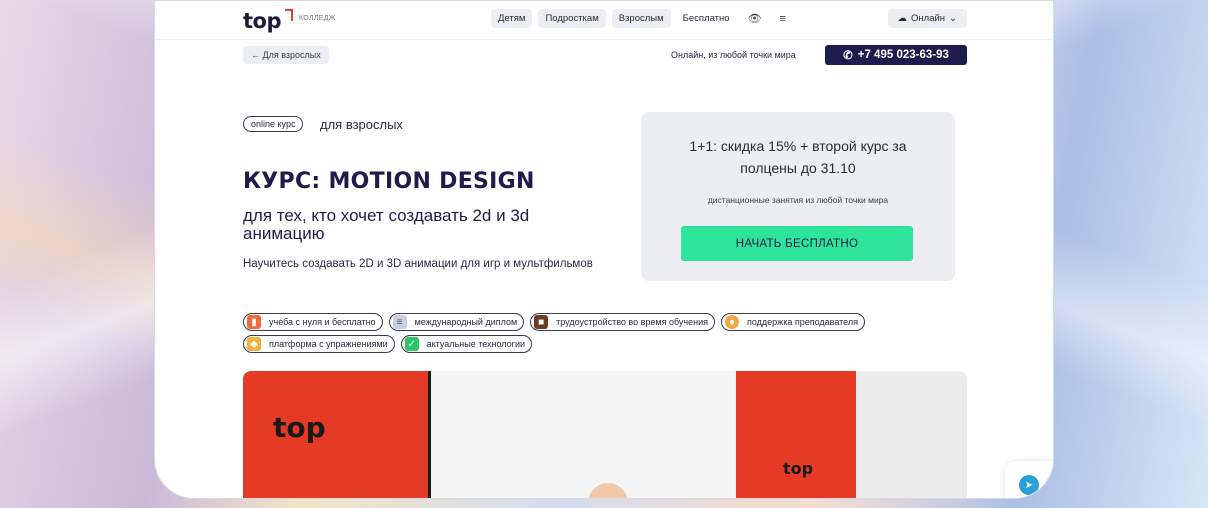  I want to click on college-logo: top КОЛЛЕДЖ, so click(289, 21).